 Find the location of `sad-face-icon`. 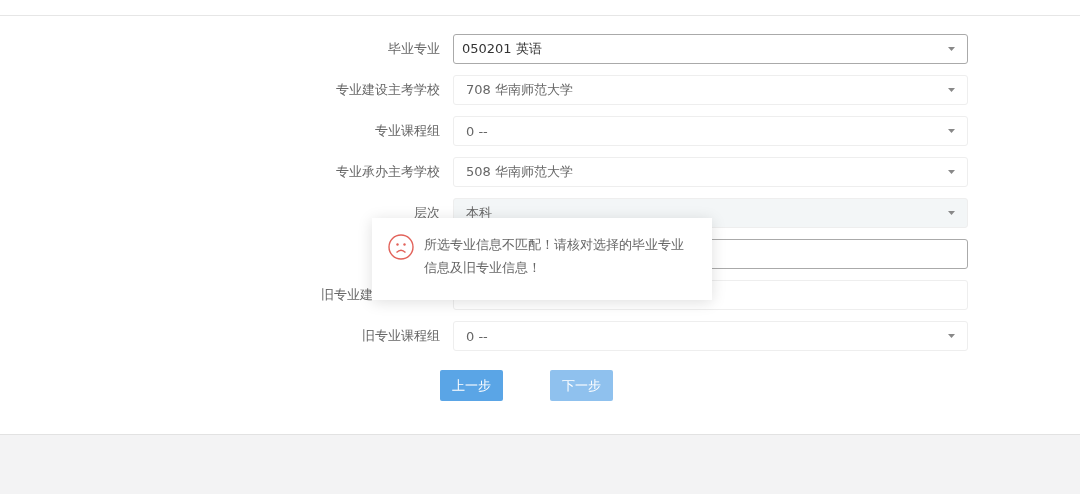

sad-face-icon is located at coordinates (401, 247).